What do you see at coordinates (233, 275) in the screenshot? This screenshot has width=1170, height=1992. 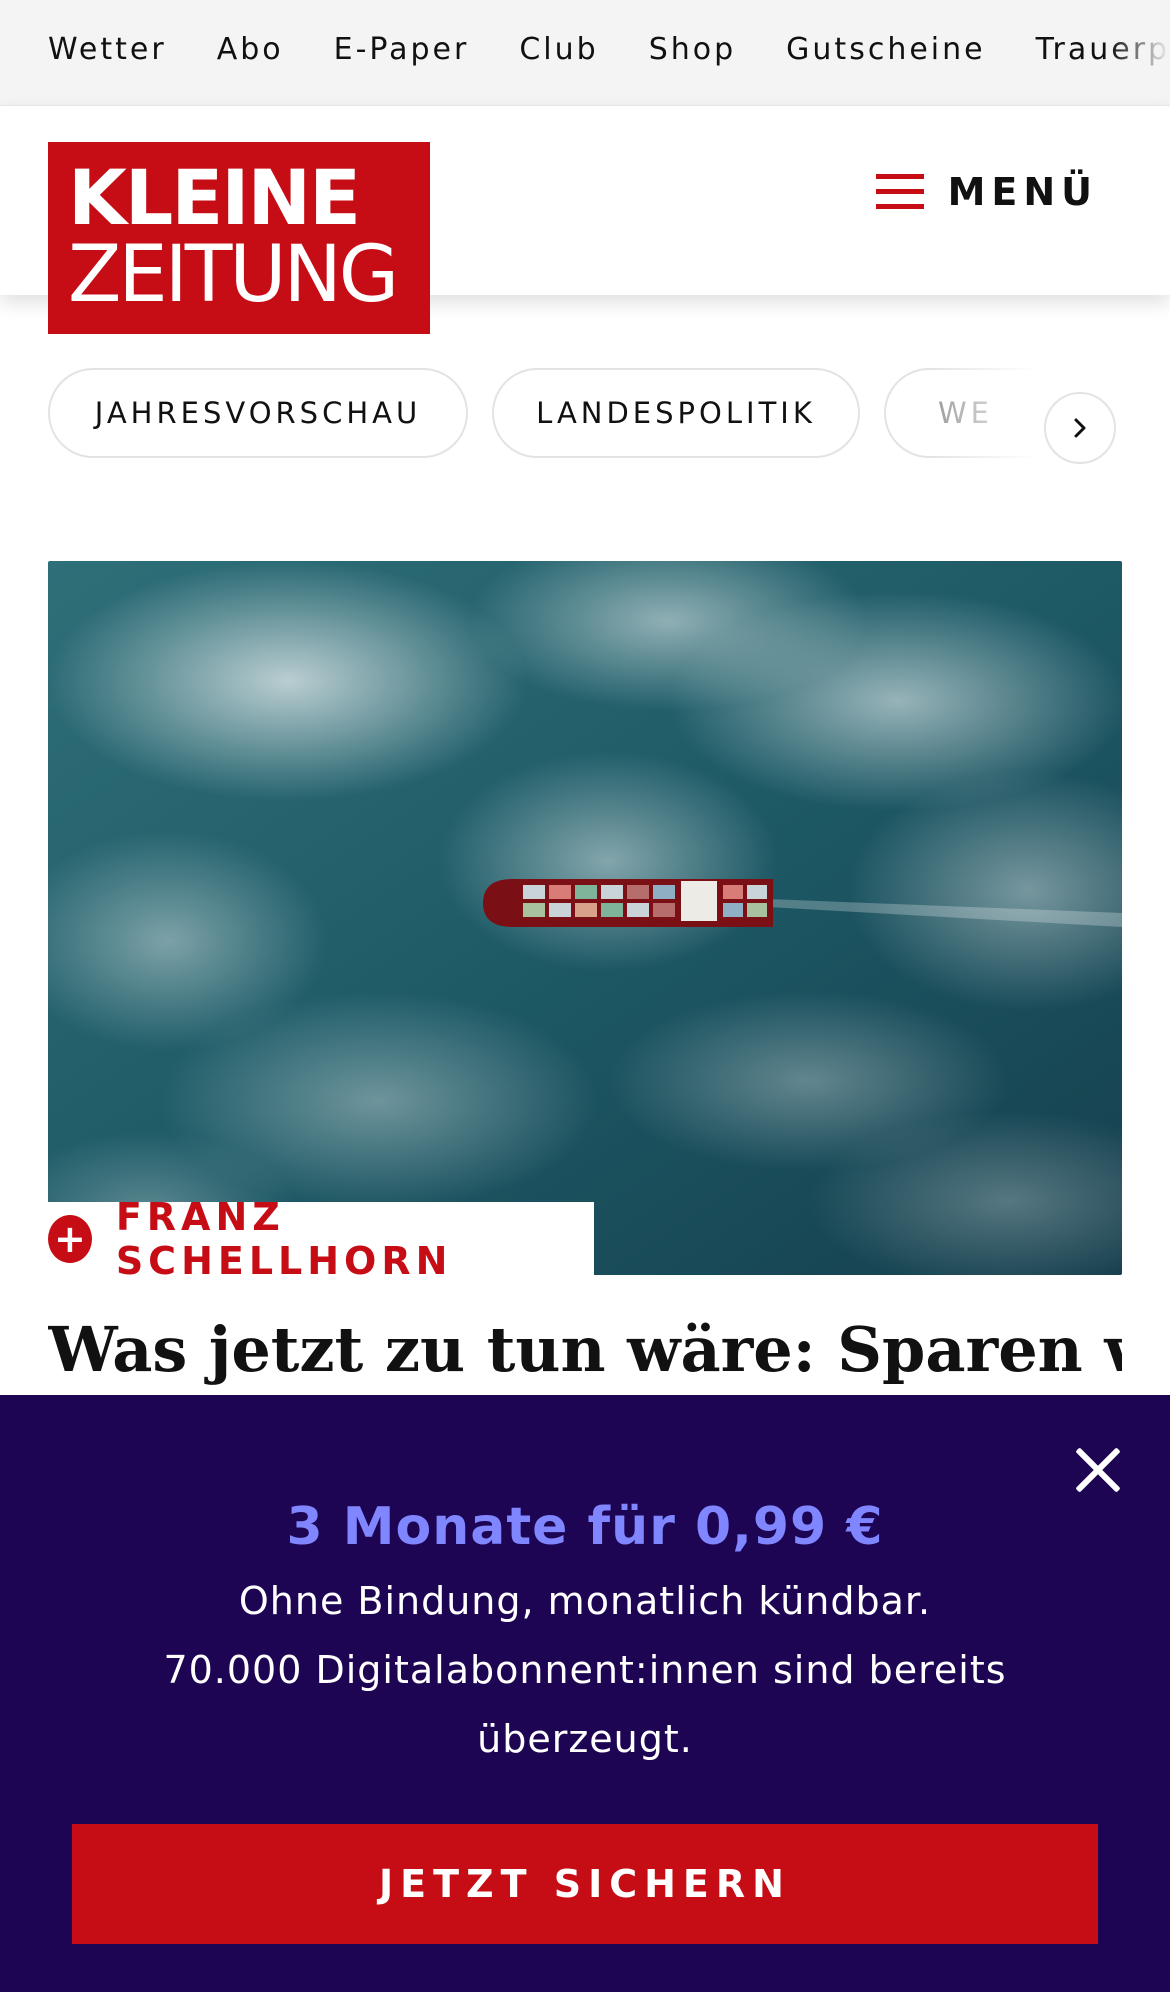 I see `logo-line-zeitung: ZEITUNG` at bounding box center [233, 275].